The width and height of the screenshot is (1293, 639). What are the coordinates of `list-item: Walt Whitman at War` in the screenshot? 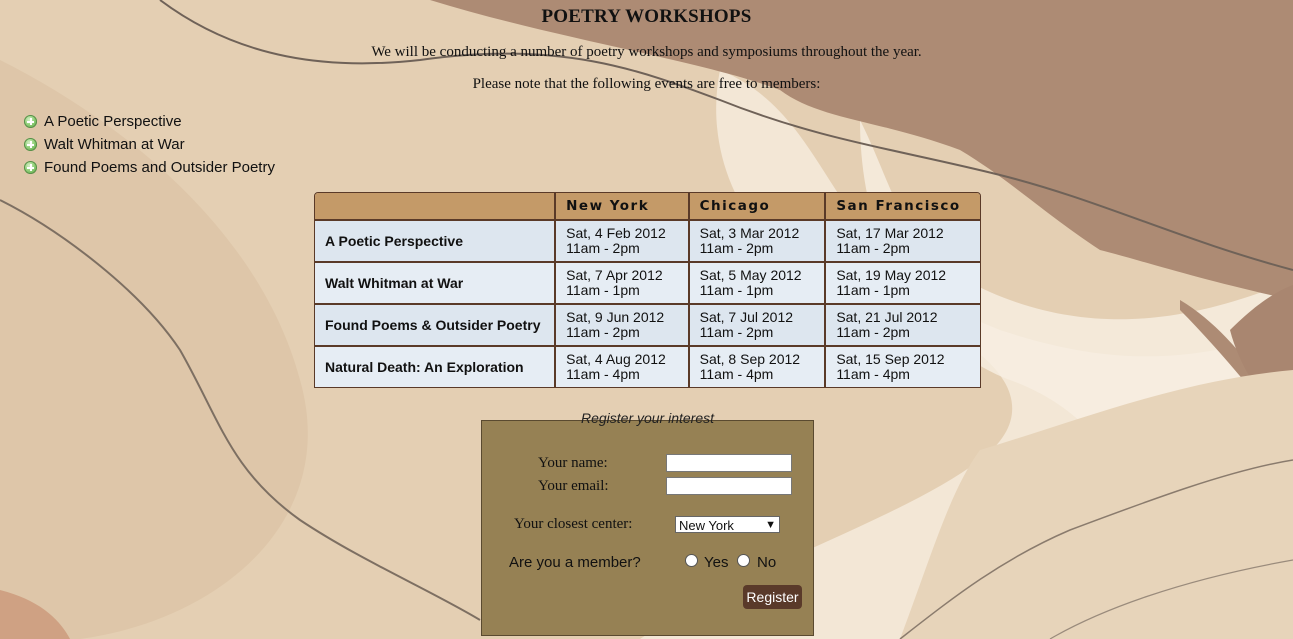 It's located at (149, 144).